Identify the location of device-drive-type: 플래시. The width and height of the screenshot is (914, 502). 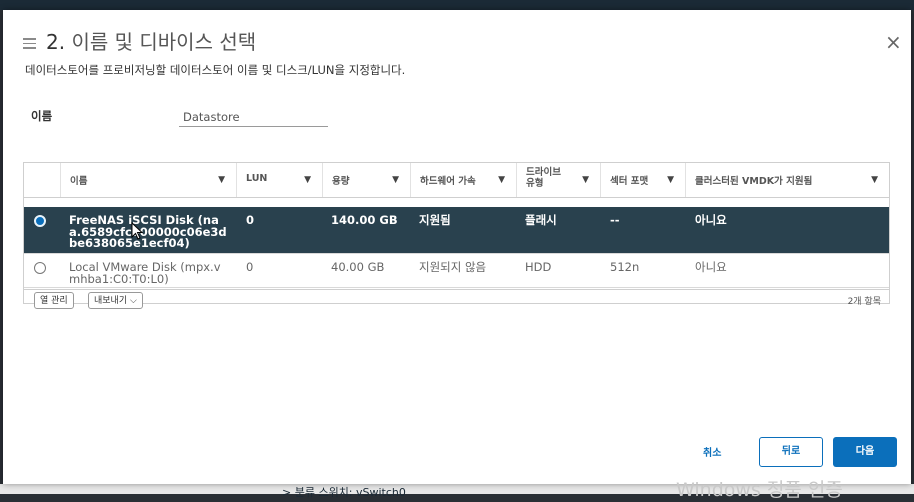
(541, 220).